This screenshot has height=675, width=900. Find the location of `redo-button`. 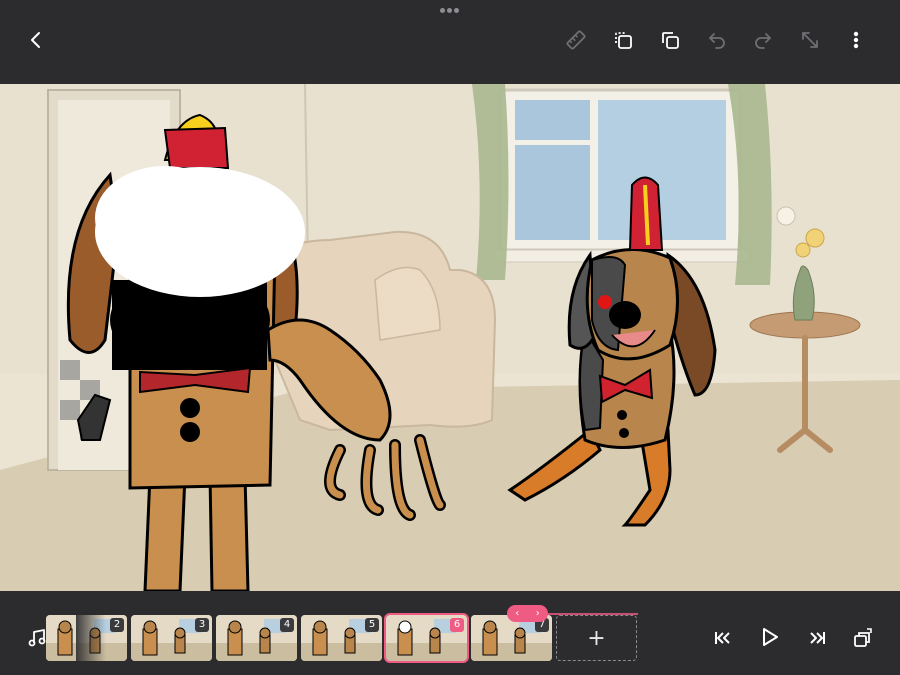

redo-button is located at coordinates (763, 40).